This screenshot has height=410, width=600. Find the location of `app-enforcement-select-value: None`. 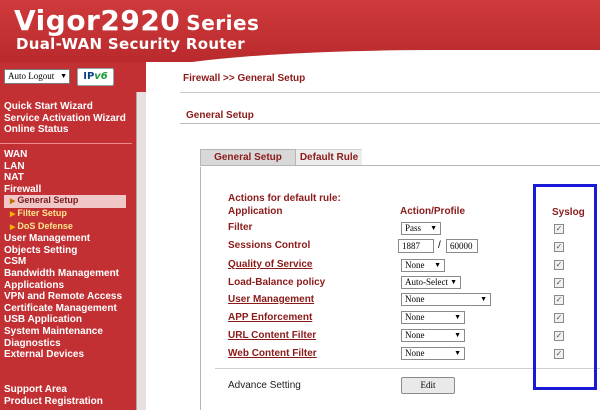

app-enforcement-select-value: None is located at coordinates (415, 317).